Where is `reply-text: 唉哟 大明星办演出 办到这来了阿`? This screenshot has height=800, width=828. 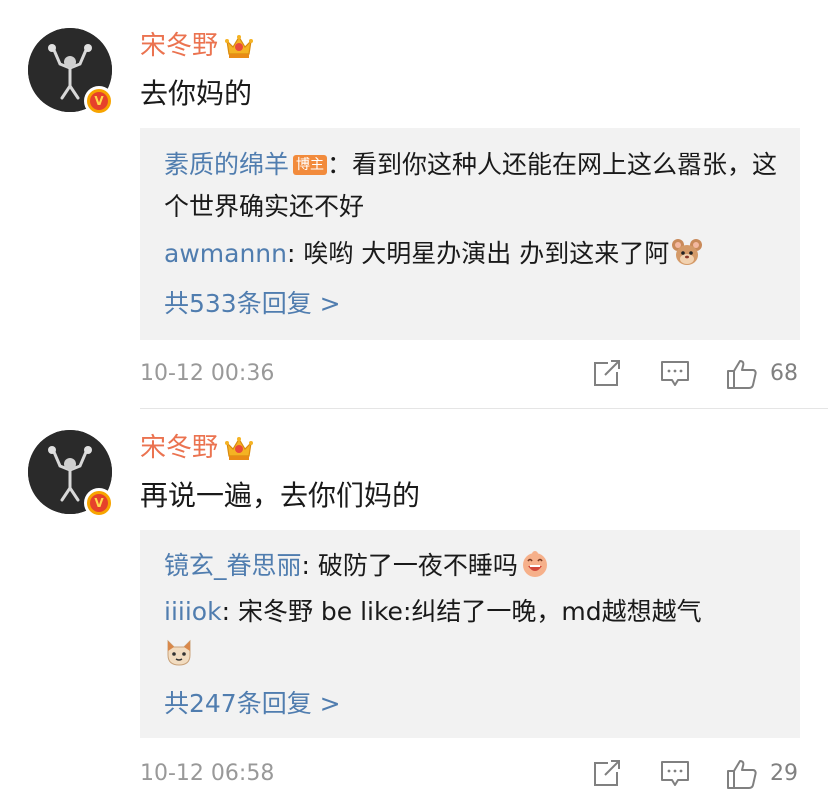
reply-text: 唉哟 大明星办演出 办到这来了阿 is located at coordinates (486, 253).